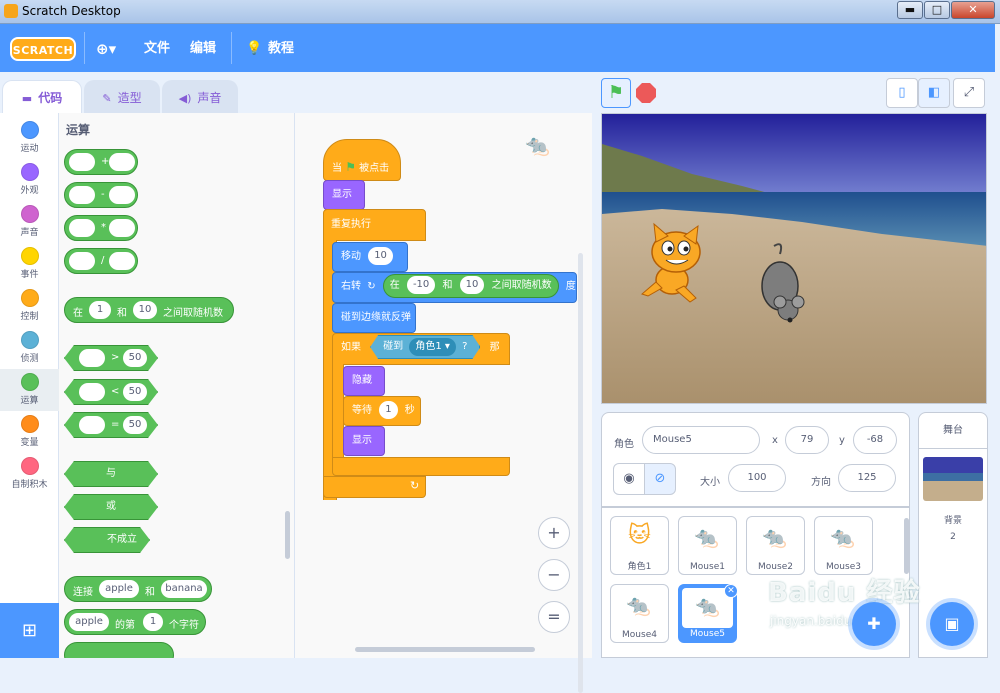 The height and width of the screenshot is (693, 1000). What do you see at coordinates (42, 97) in the screenshot?
I see `tab-code: ▬ 代码` at bounding box center [42, 97].